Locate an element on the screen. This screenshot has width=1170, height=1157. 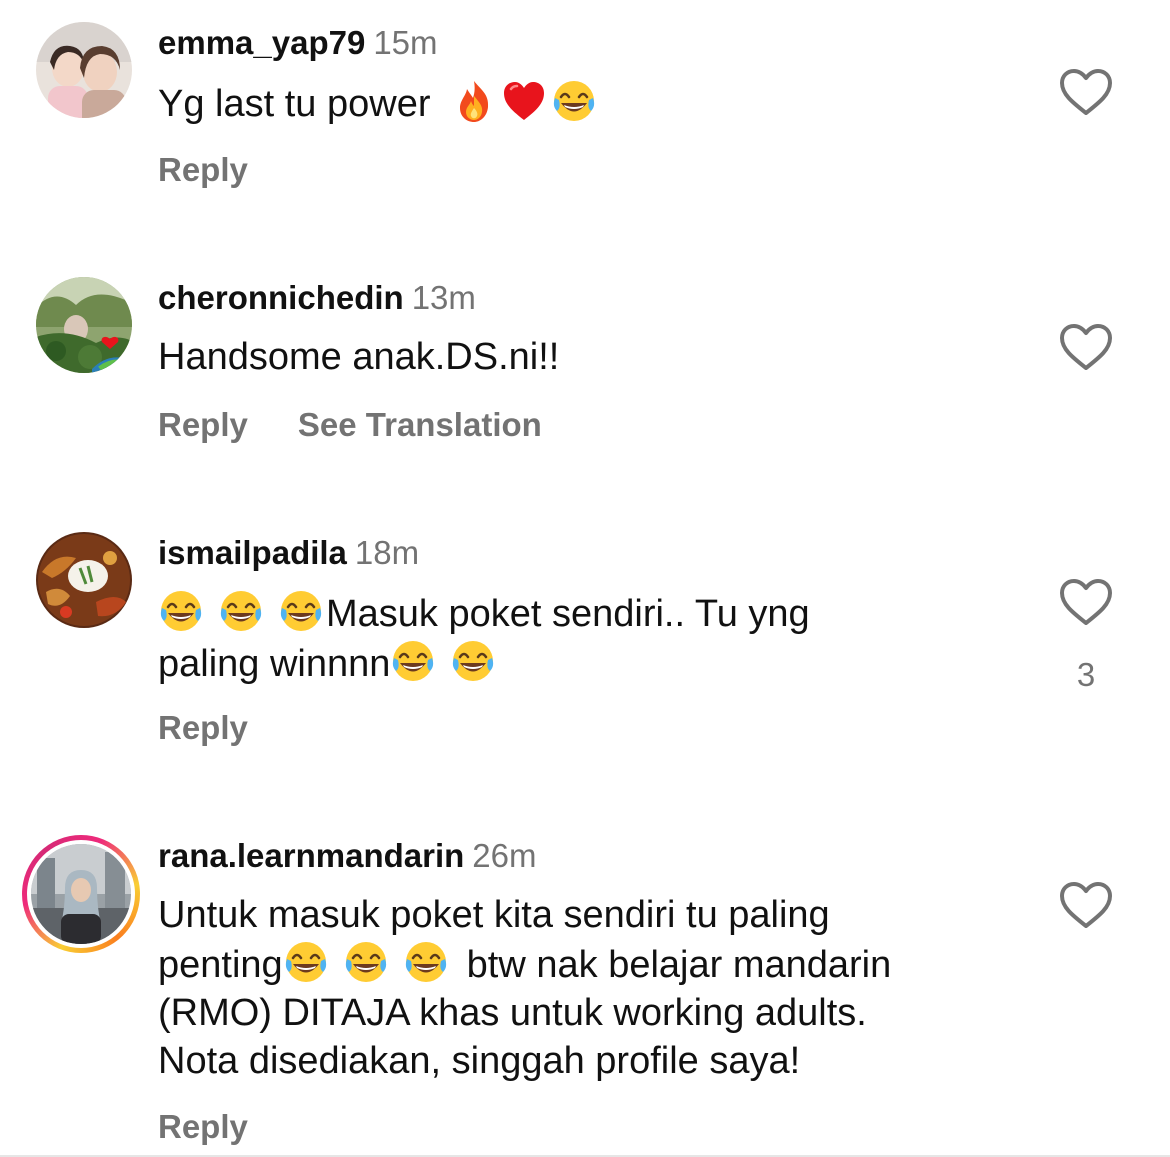
comment-text-line-4: Nota disediakan, singgah profile saya! is located at coordinates (588, 1061).